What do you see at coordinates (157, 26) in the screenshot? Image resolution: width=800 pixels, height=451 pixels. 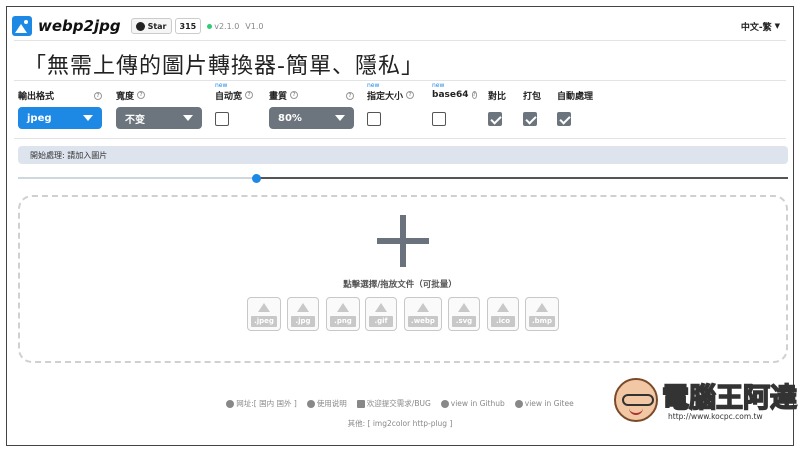 I see `star-label: Star` at bounding box center [157, 26].